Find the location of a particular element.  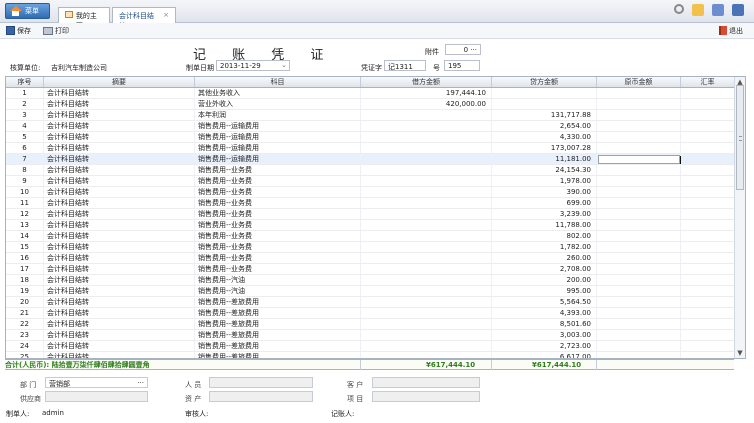

document-icon is located at coordinates (718, 10).